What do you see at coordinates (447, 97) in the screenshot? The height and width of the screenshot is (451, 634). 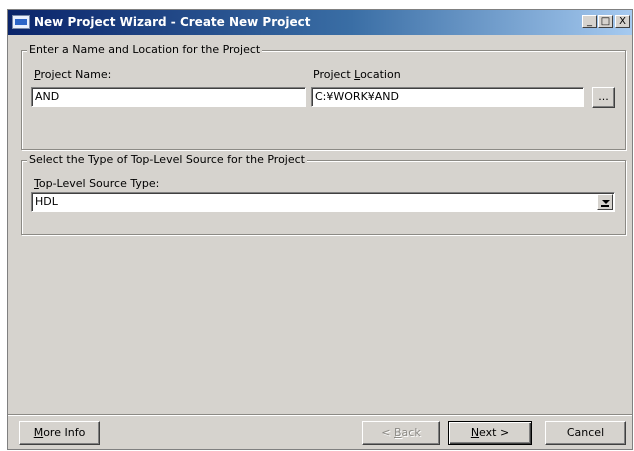 I see `project-location-input: C:¥WORK¥AND` at bounding box center [447, 97].